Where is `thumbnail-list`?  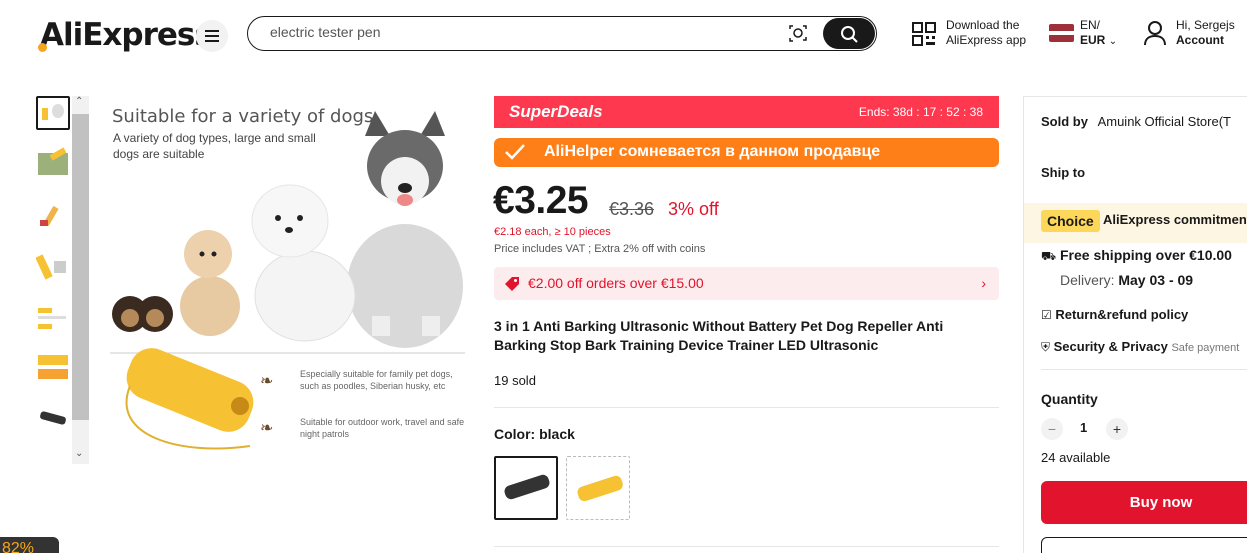
thumbnail-list is located at coordinates (54, 274).